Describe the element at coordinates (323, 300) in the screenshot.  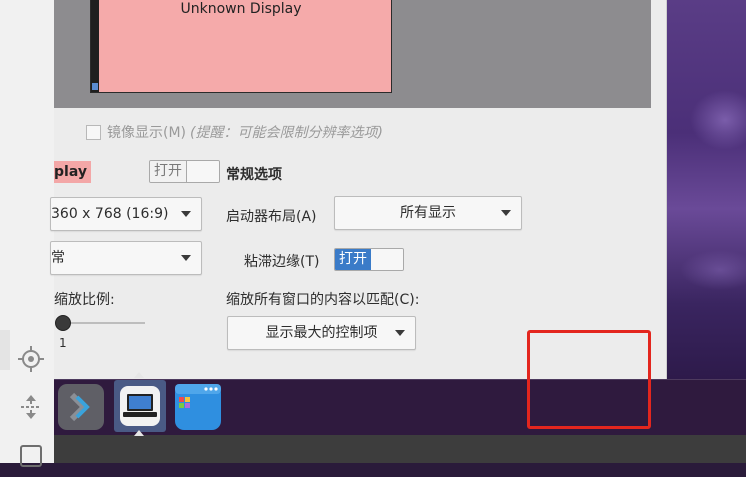
I see `scale-all-windows-label: 缩放所有窗口的内容以匹配(C):` at that location.